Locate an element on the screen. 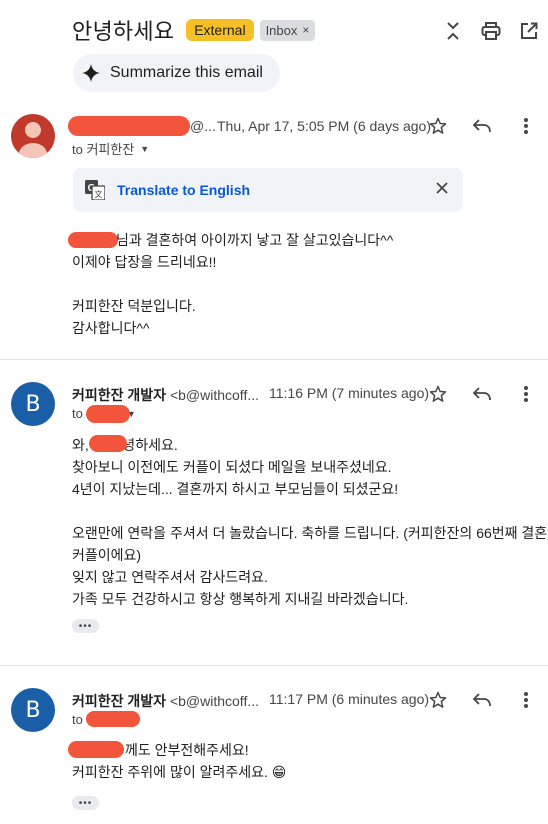 The image size is (548, 824). print-icon is located at coordinates (491, 31).